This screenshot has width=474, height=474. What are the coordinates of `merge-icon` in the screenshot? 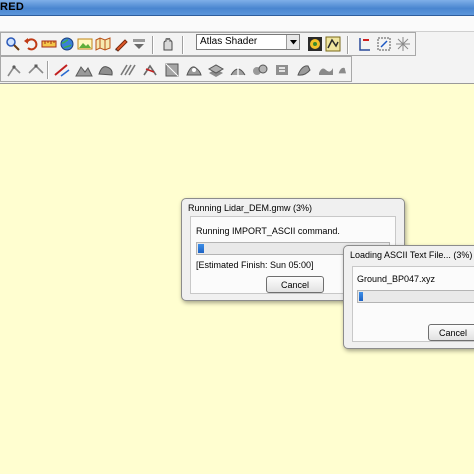 It's located at (259, 70).